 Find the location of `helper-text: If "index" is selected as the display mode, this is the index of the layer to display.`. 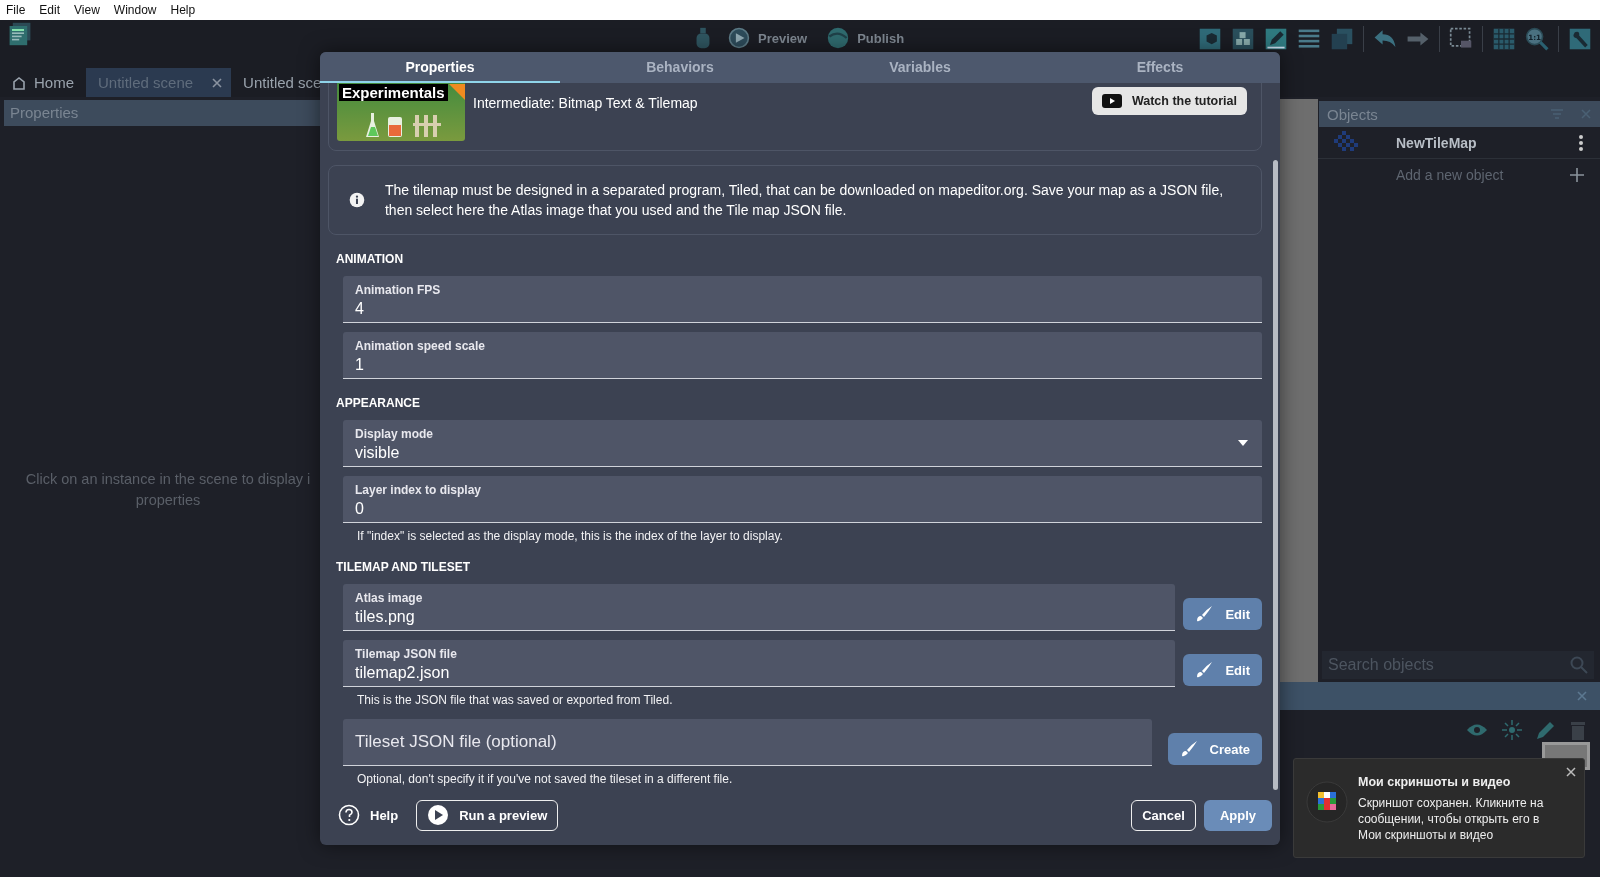

helper-text: If "index" is selected as the display mode, this is the index of the layer to display. is located at coordinates (570, 536).